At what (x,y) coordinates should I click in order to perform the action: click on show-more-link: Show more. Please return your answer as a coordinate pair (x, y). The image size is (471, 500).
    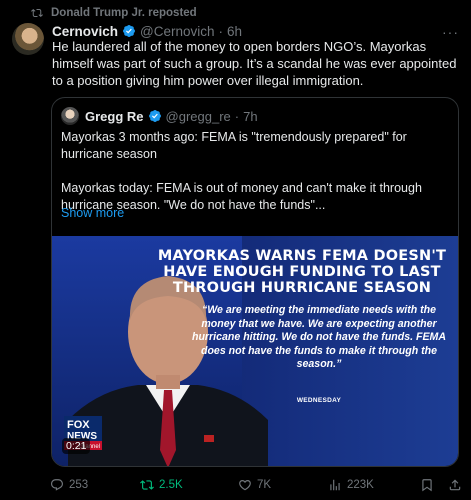
    Looking at the image, I should click on (92, 213).